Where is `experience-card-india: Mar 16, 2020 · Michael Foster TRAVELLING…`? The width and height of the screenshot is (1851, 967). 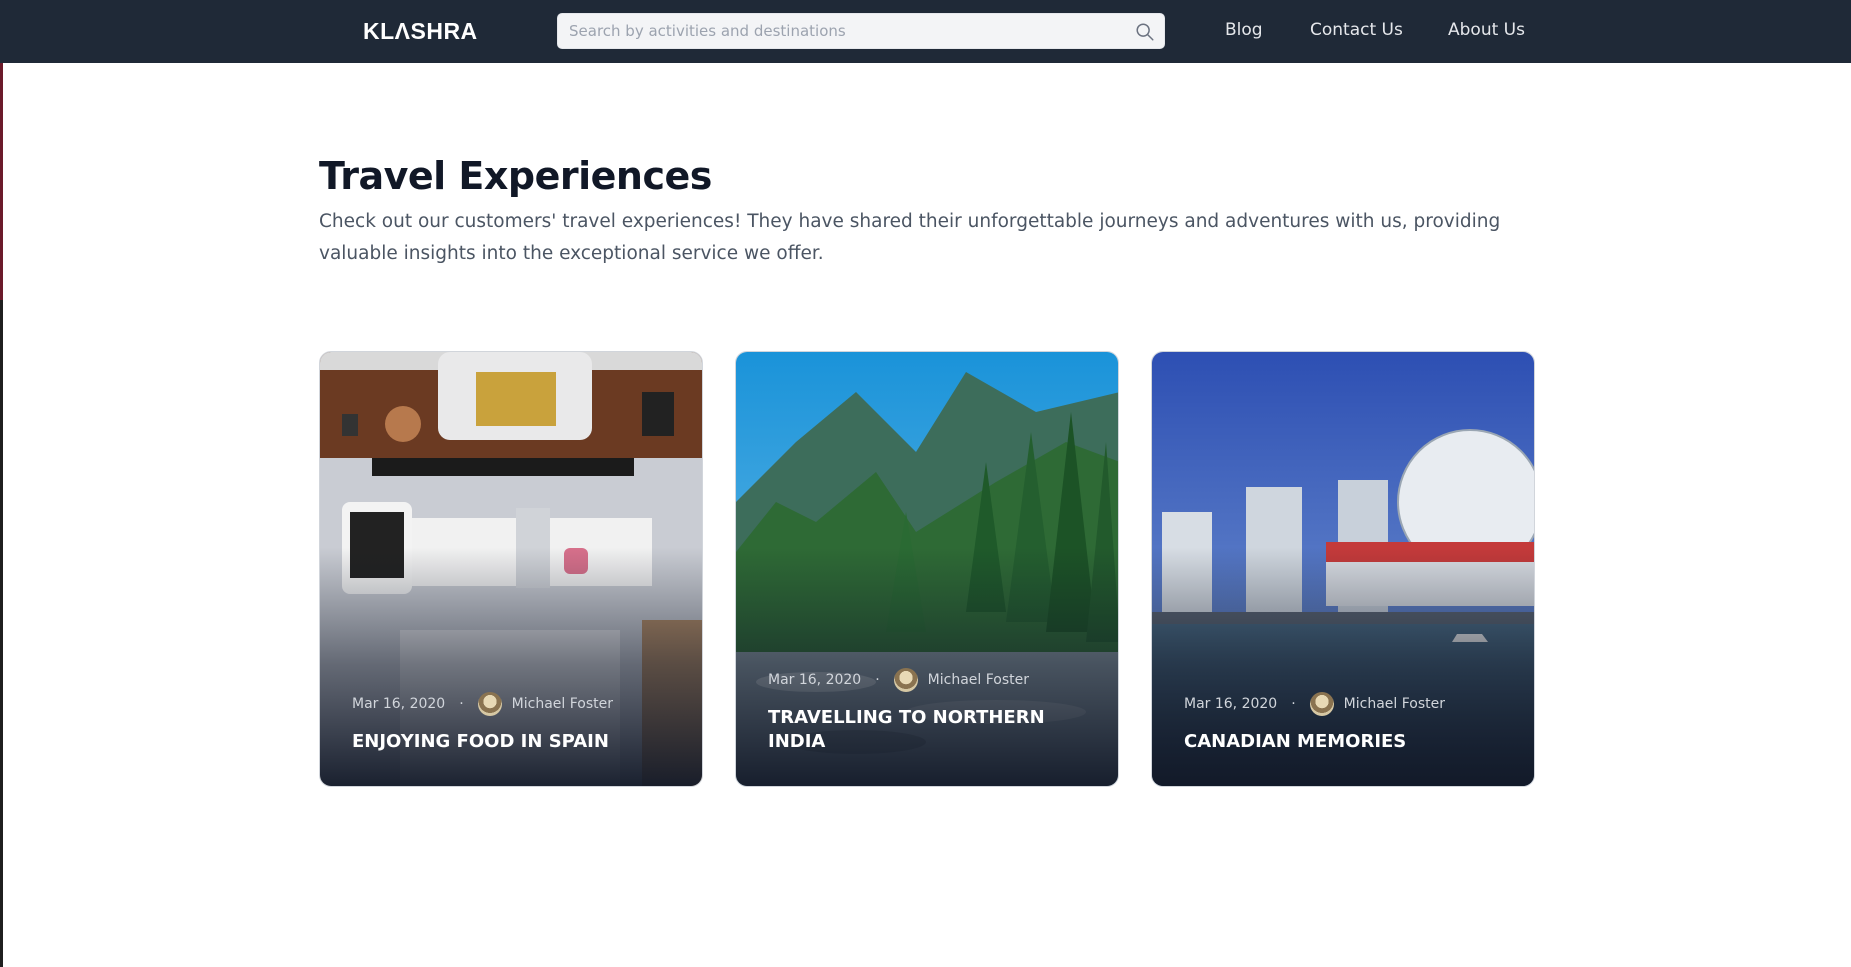
experience-card-india: Mar 16, 2020 · Michael Foster TRAVELLING… is located at coordinates (927, 569).